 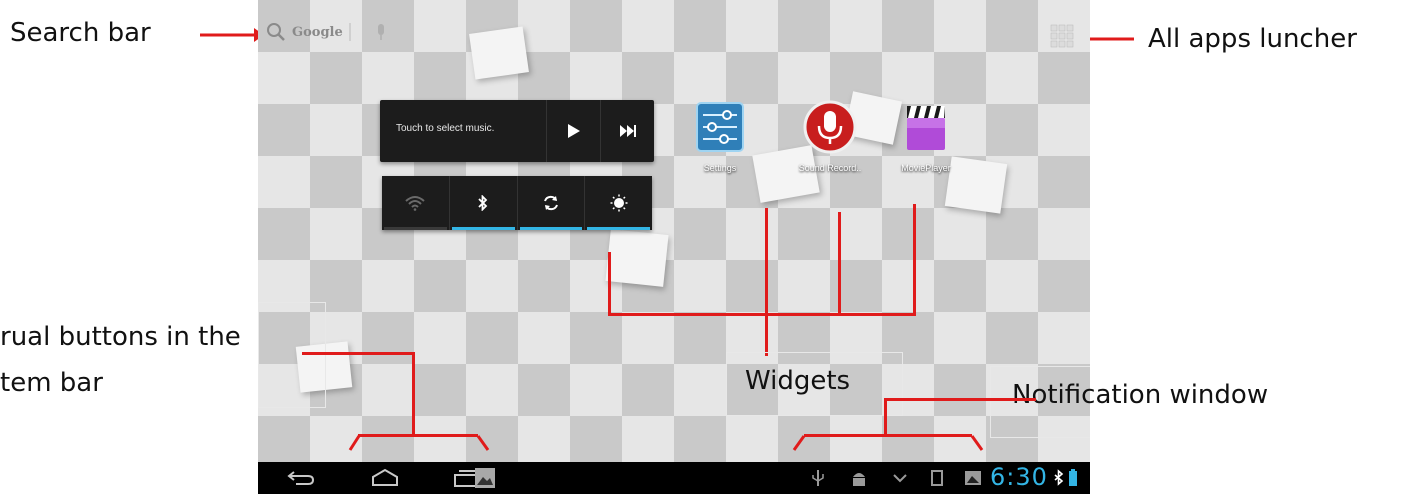 I want to click on virtual-buttons-callout-ticks, so click(x=419, y=443).